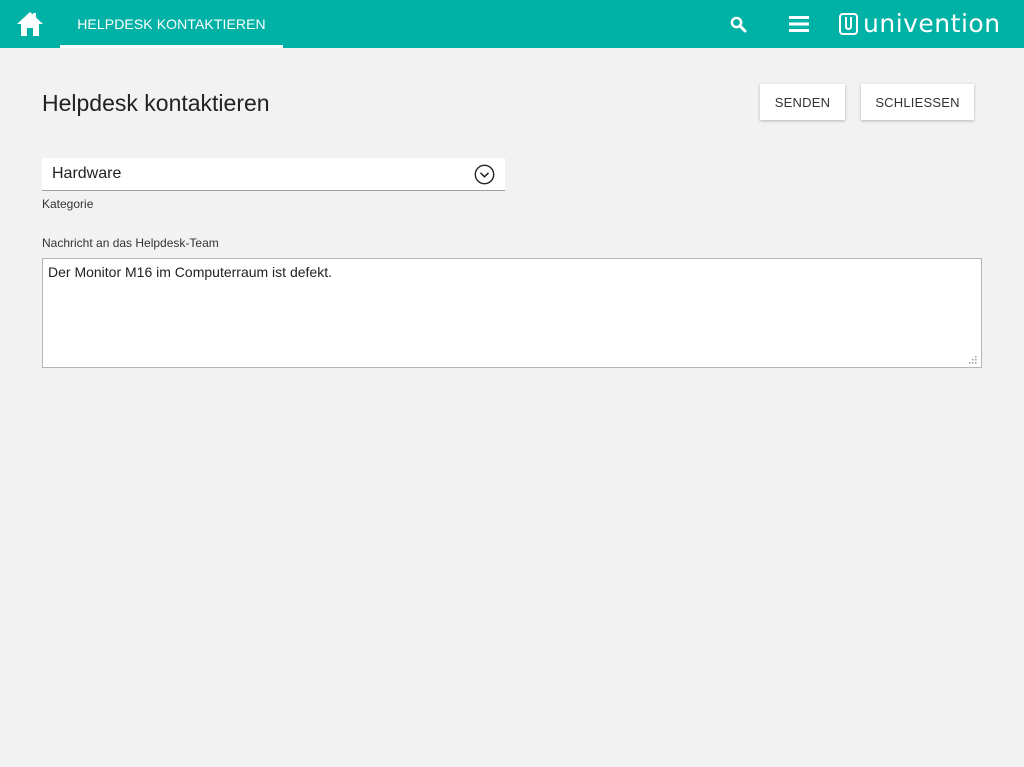 The width and height of the screenshot is (1024, 767). I want to click on chevron-down-icon, so click(484, 174).